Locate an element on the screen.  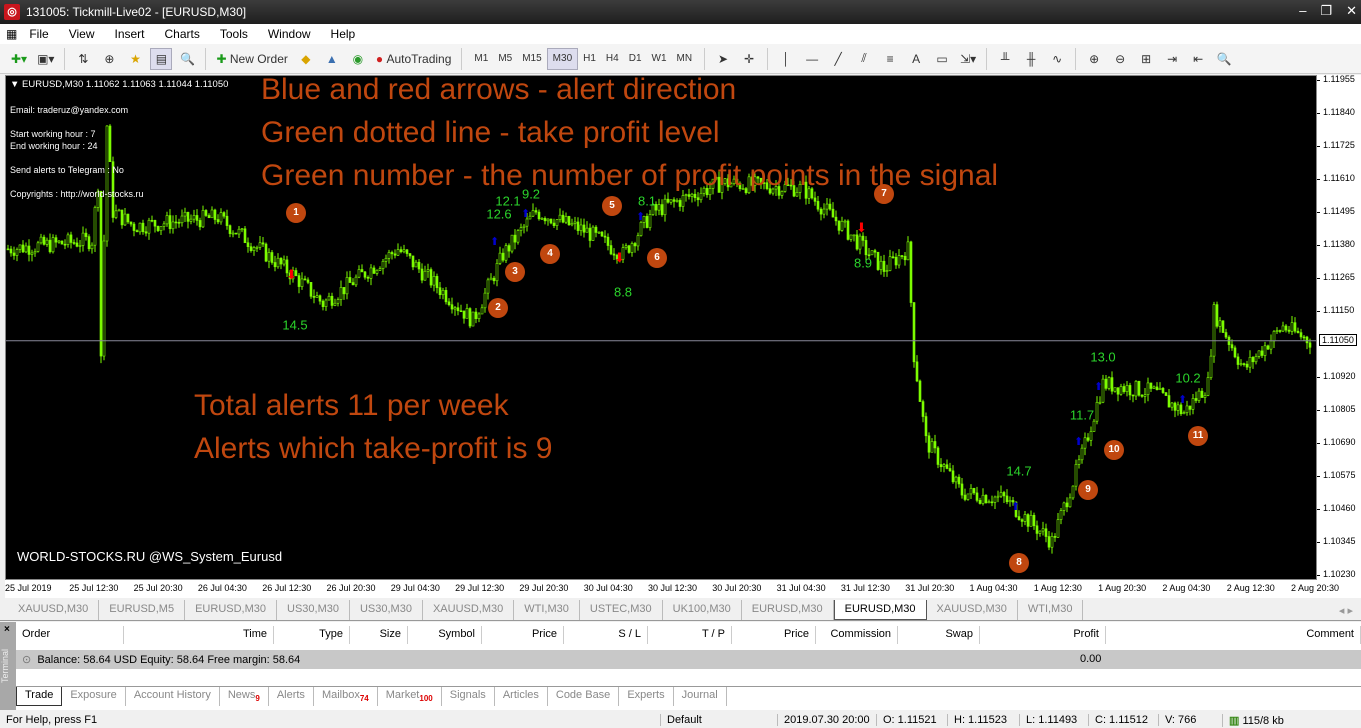
terminal-tab-market: Market100 is located at coordinates (410, 696).